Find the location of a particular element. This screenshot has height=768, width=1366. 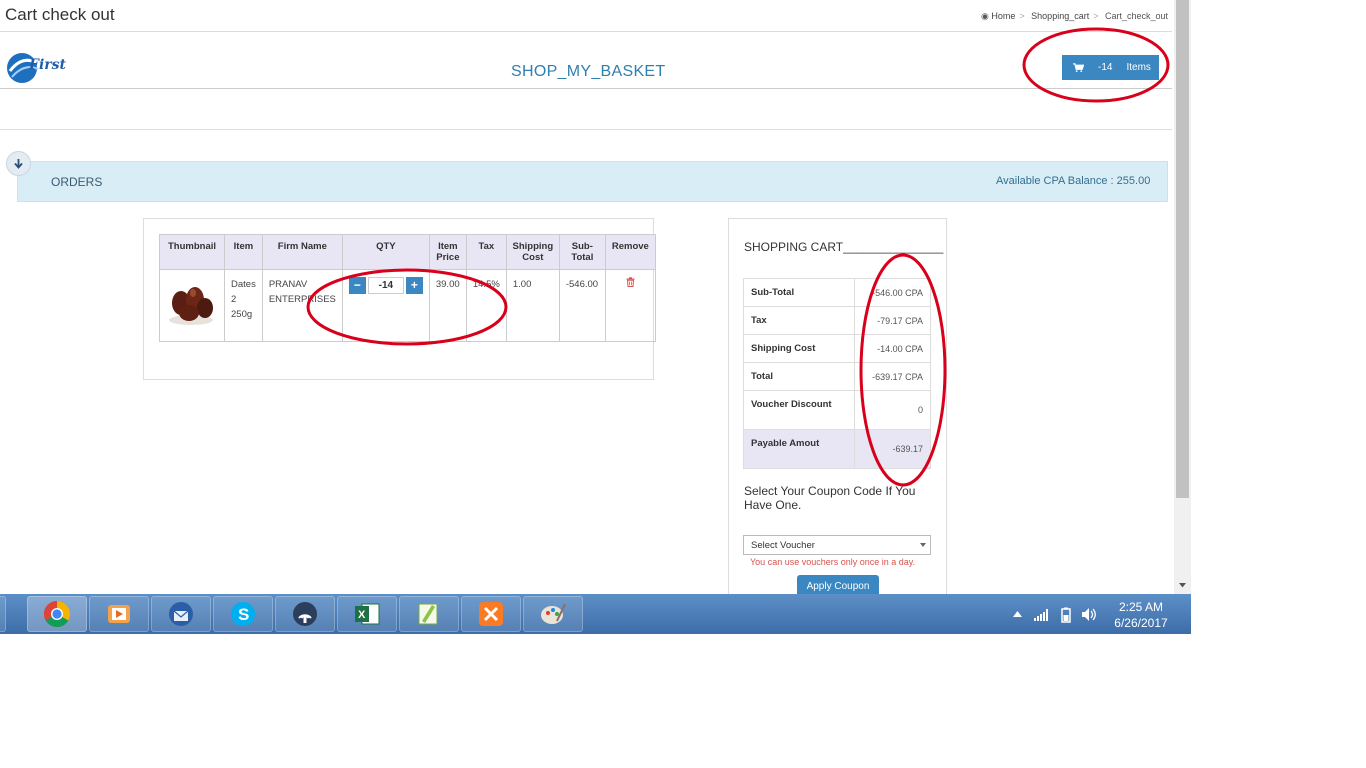

file-explorer-icon is located at coordinates (3, 614).